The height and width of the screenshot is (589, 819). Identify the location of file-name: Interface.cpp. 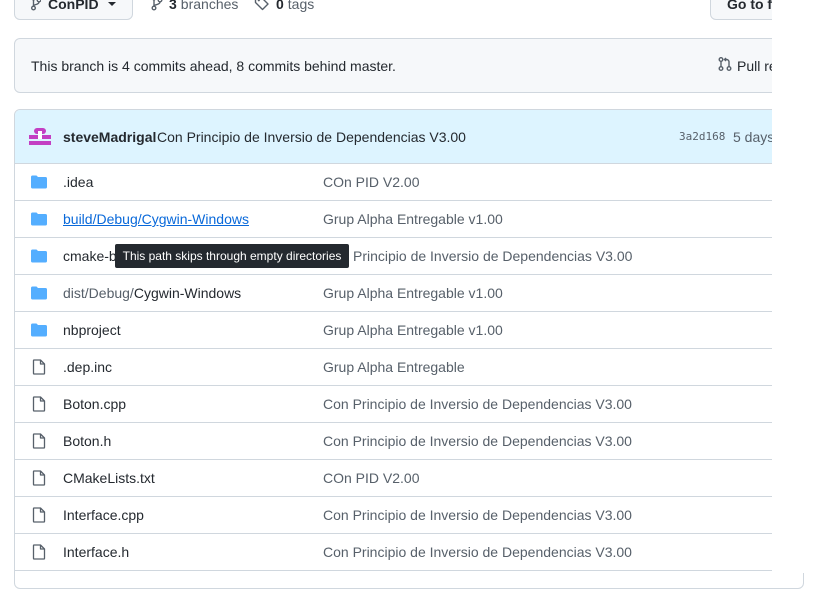
(103, 515).